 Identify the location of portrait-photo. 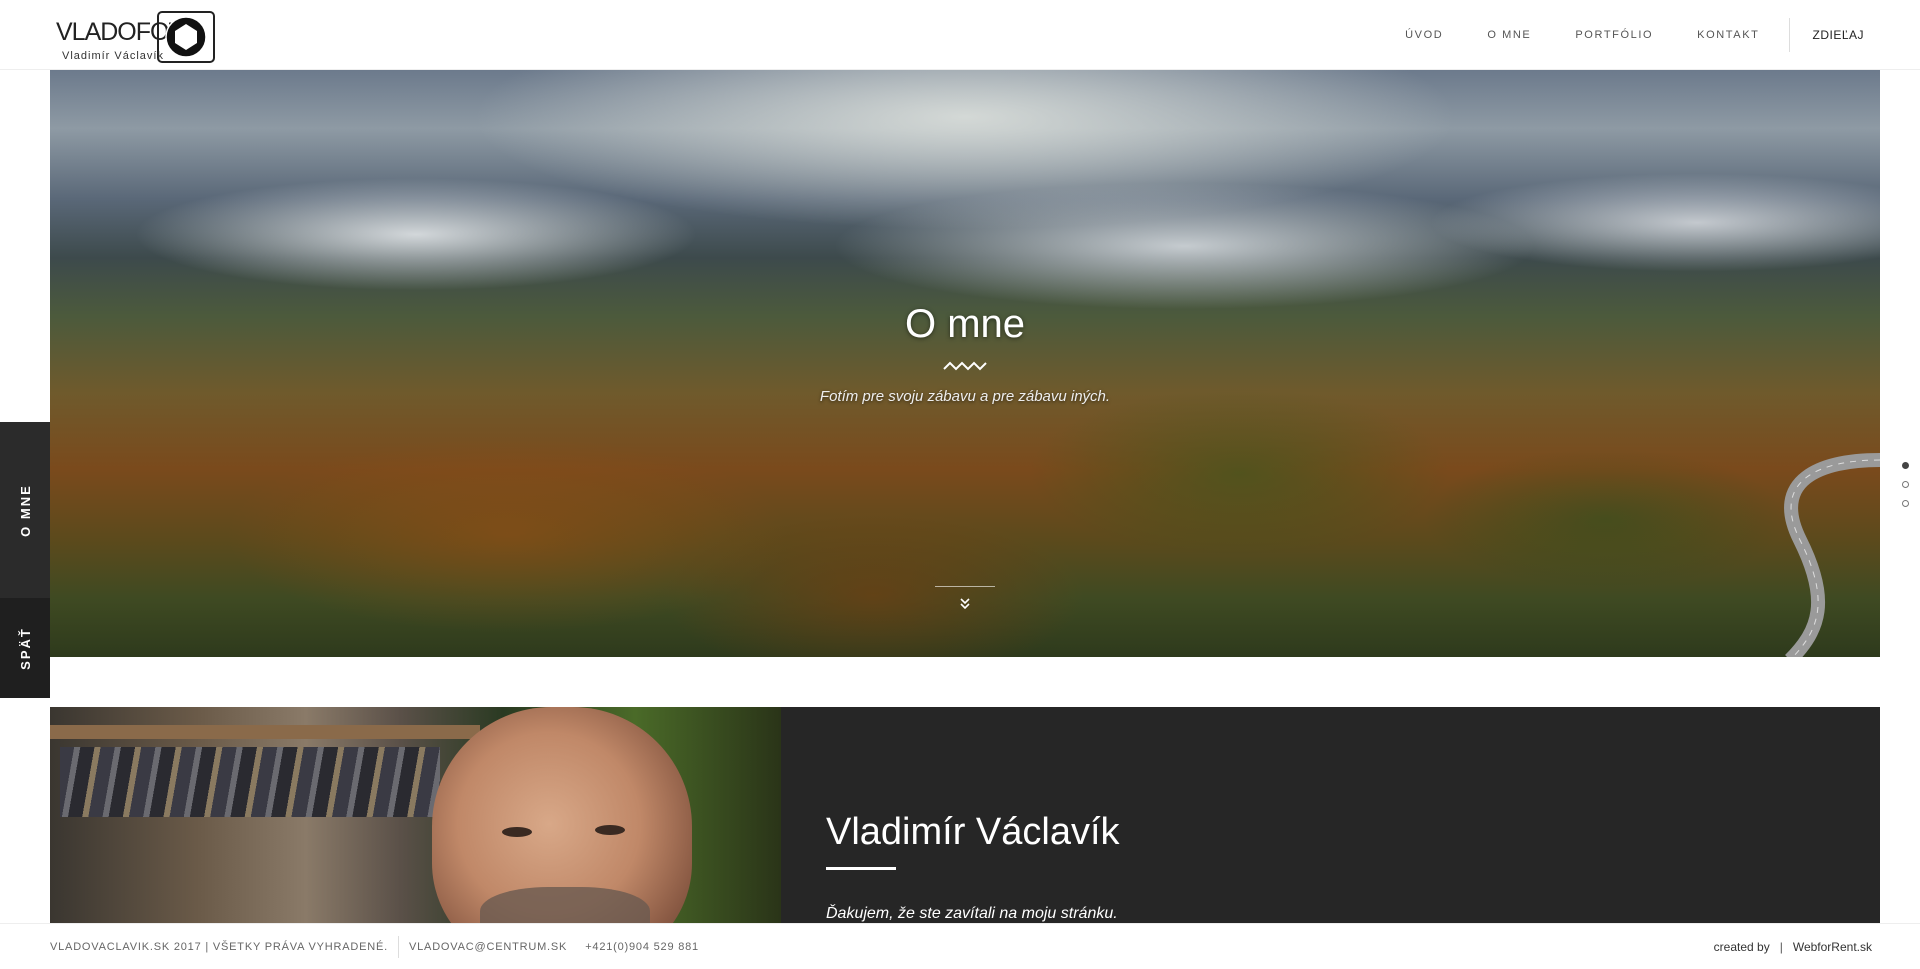
(415, 815).